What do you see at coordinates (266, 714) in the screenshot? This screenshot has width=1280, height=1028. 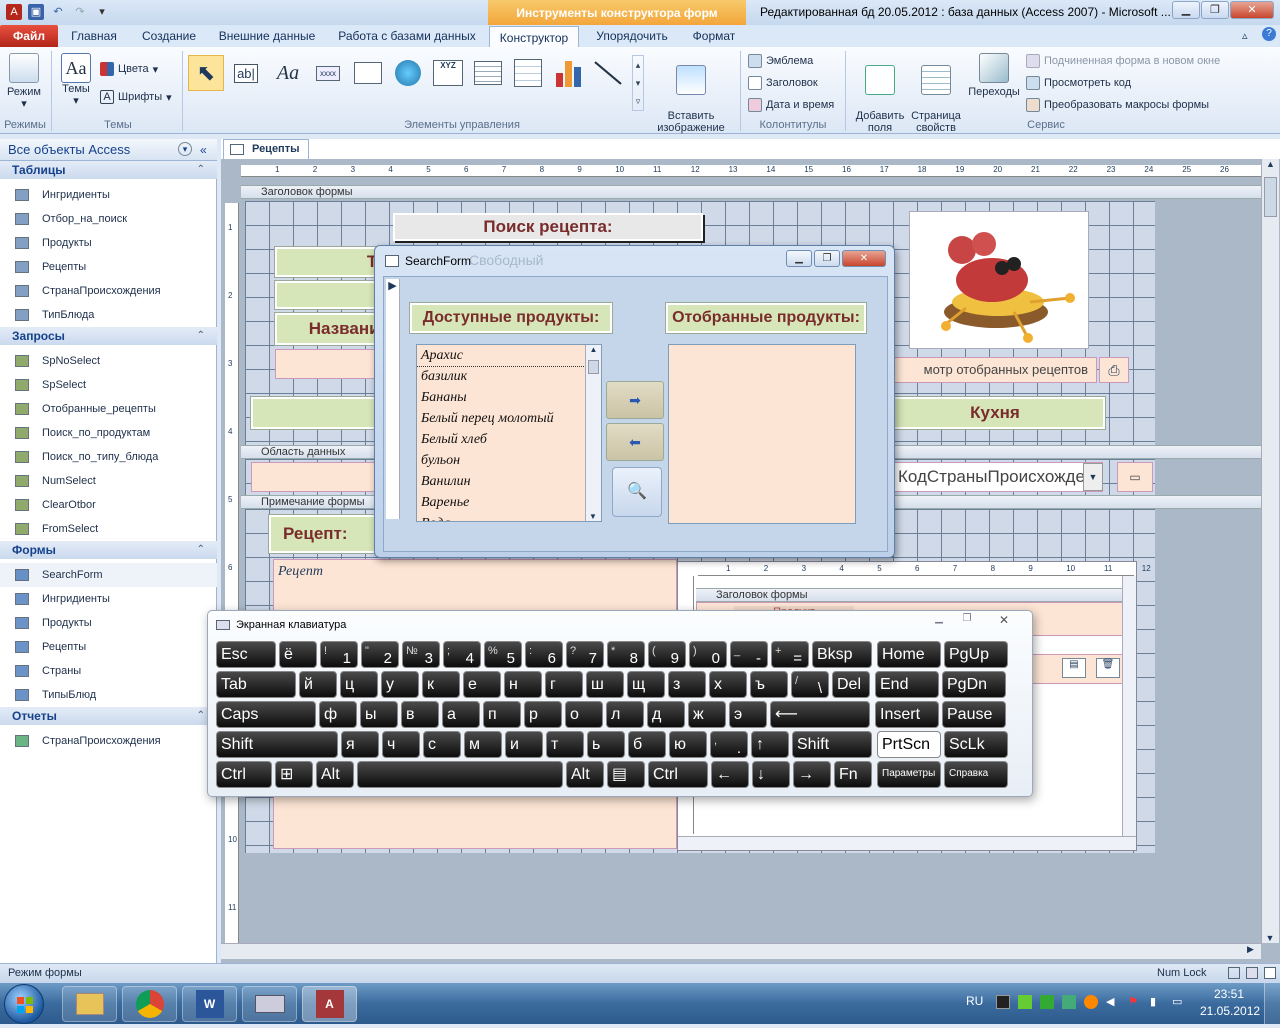 I see `key: Caps` at bounding box center [266, 714].